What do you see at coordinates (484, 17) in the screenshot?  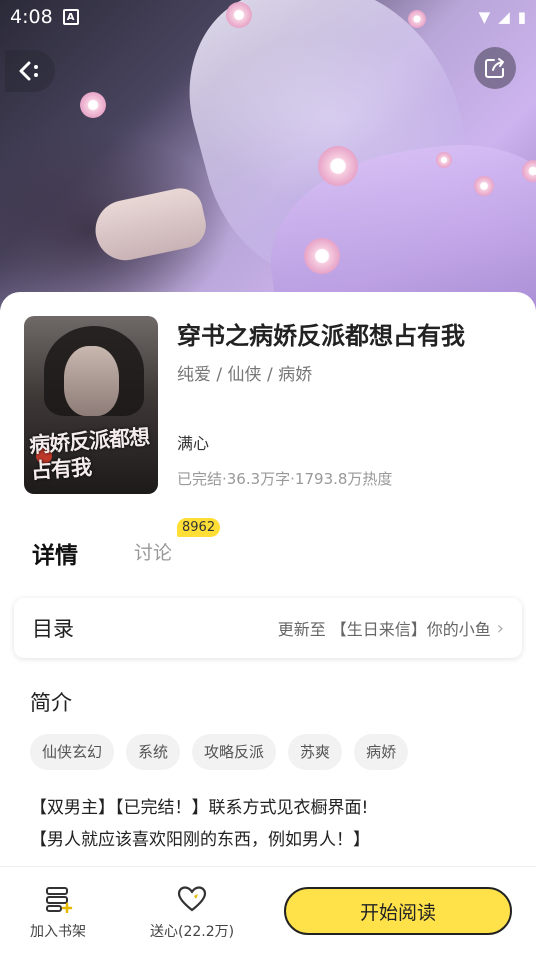 I see `wifi-icon: ▼` at bounding box center [484, 17].